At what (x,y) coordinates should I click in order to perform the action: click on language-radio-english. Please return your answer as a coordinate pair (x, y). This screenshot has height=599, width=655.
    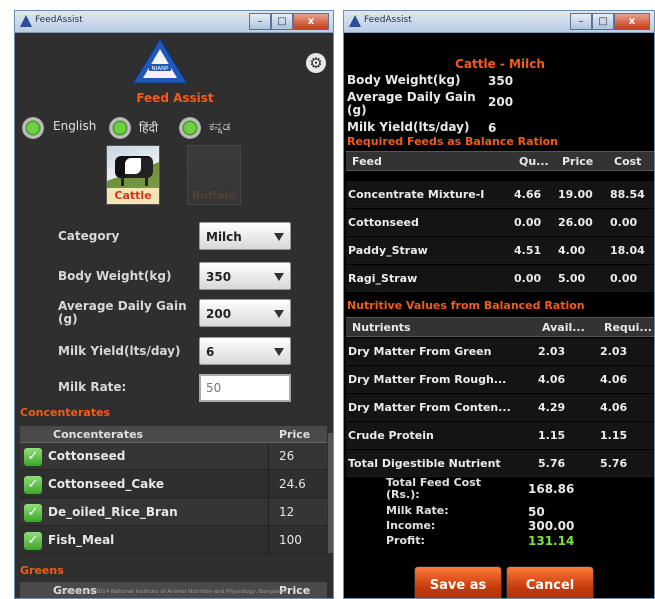
    Looking at the image, I should click on (33, 128).